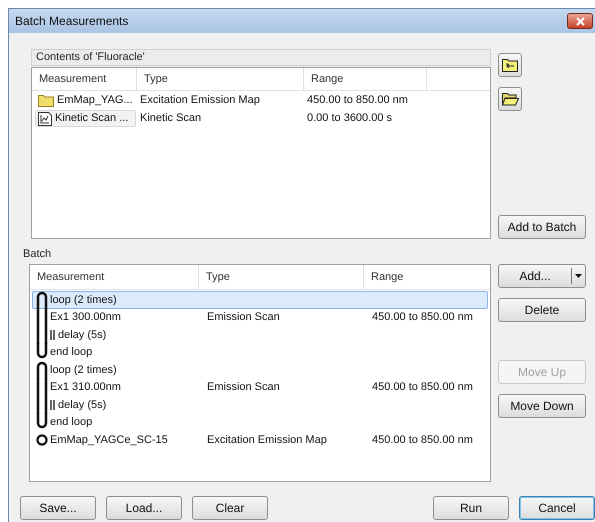 Image resolution: width=595 pixels, height=522 pixels. I want to click on batch-row: Ex1 300.00nm Emission Scan 450.00 to 850.00 nm, so click(260, 317).